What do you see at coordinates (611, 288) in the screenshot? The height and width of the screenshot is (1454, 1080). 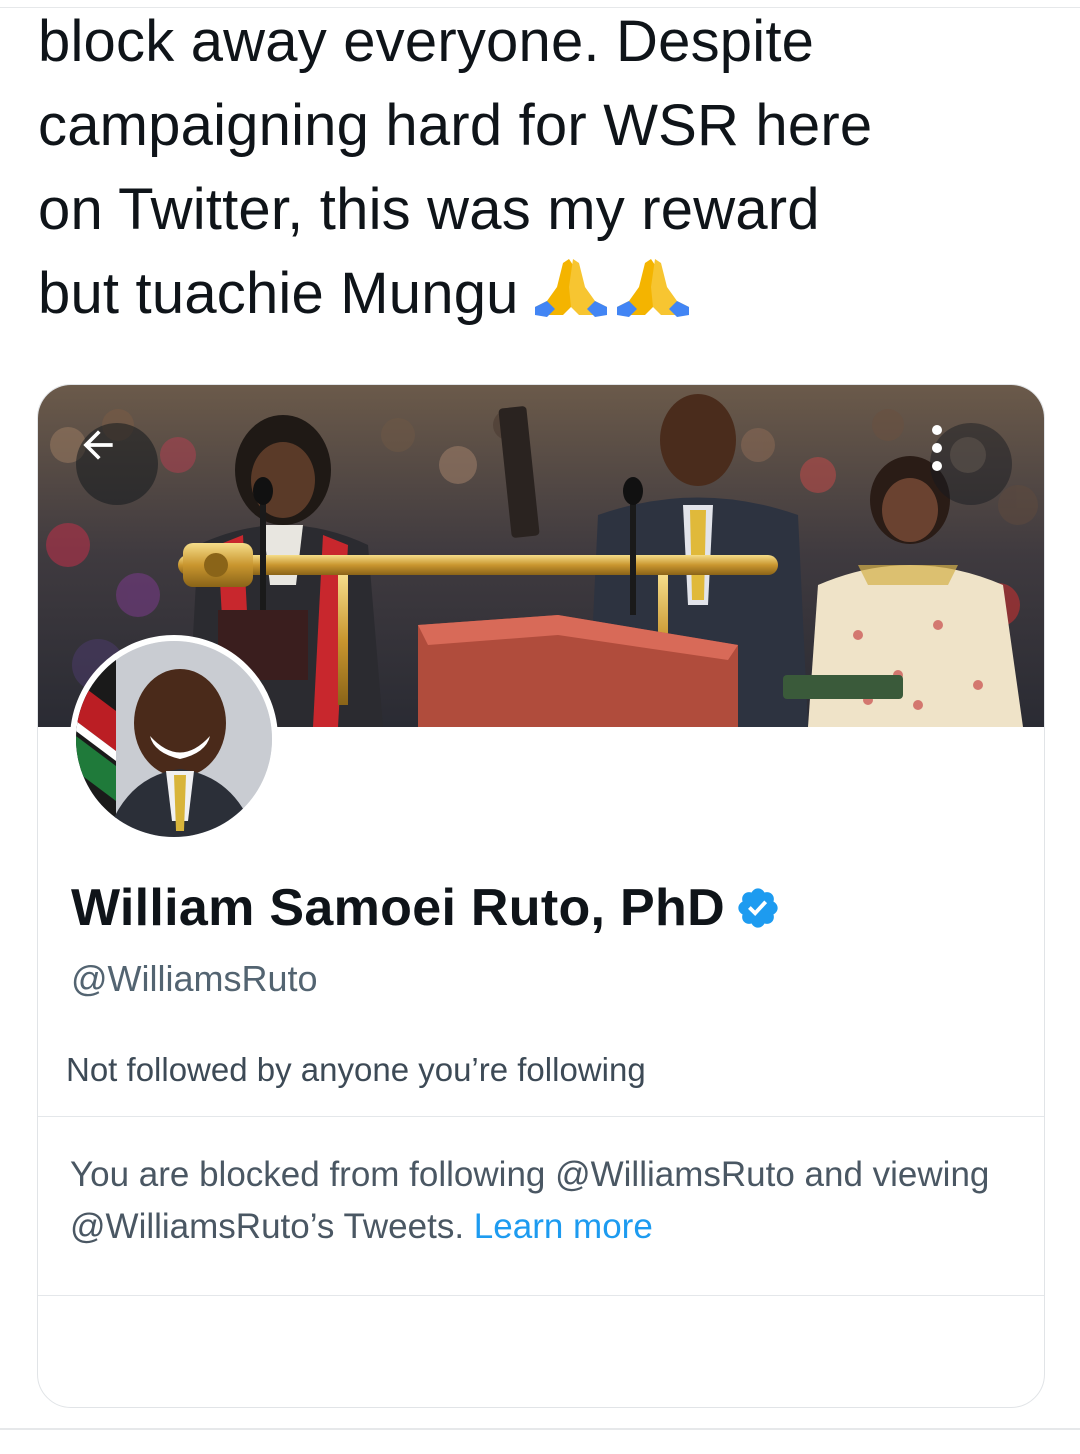 I see `folded-hands-icon` at bounding box center [611, 288].